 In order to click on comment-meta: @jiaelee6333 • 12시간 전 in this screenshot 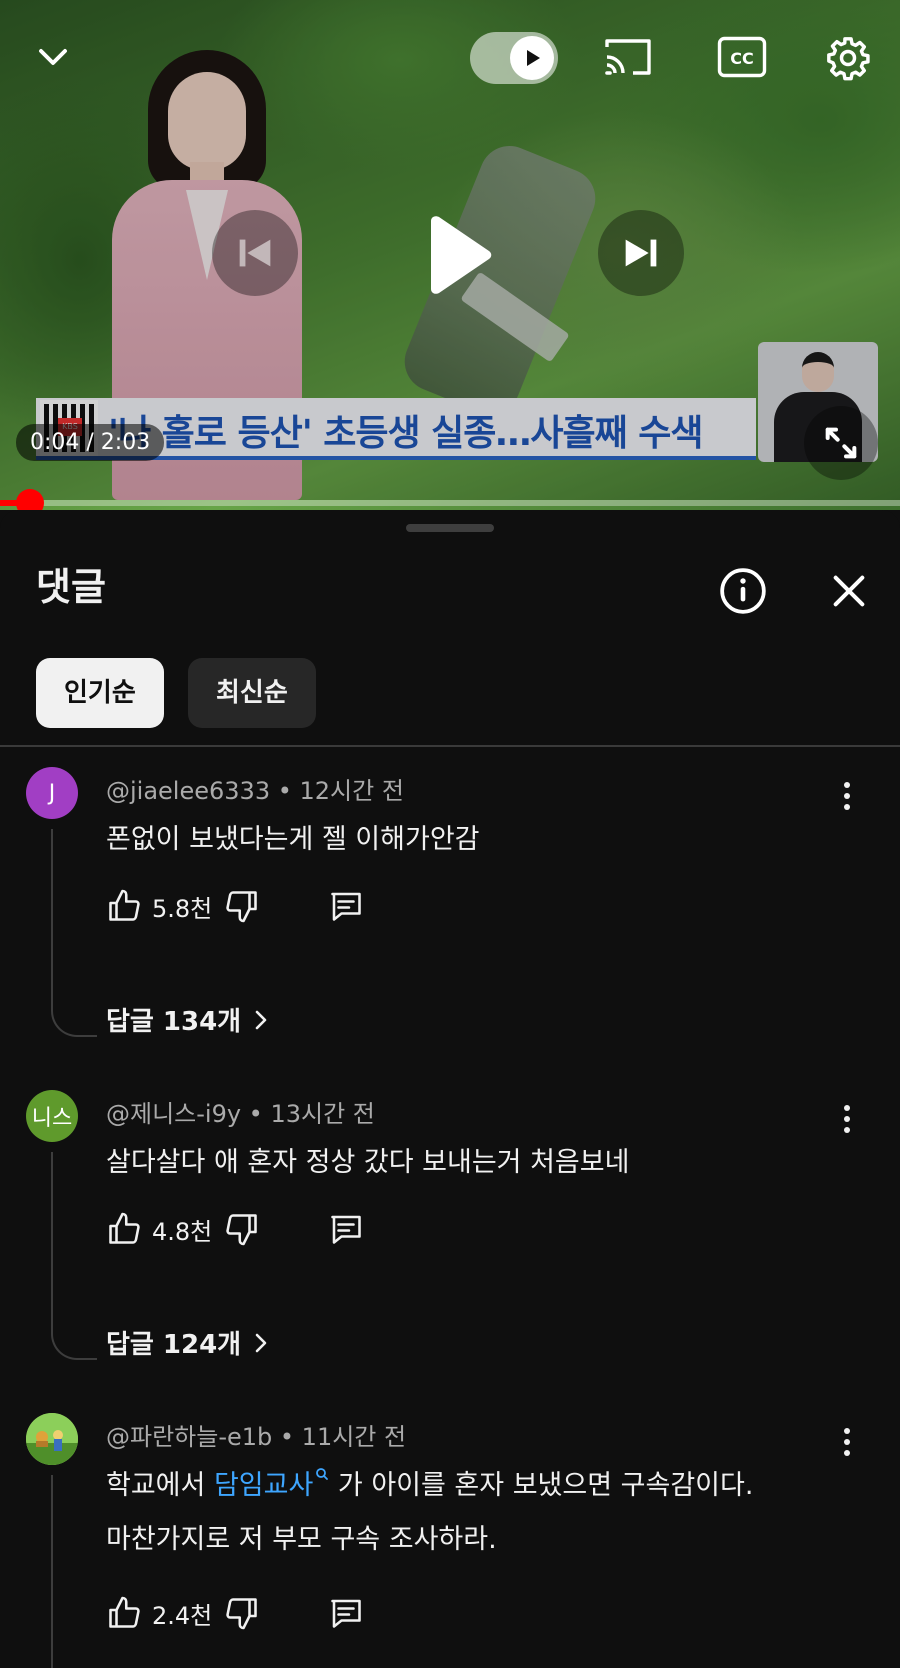, I will do `click(255, 791)`.